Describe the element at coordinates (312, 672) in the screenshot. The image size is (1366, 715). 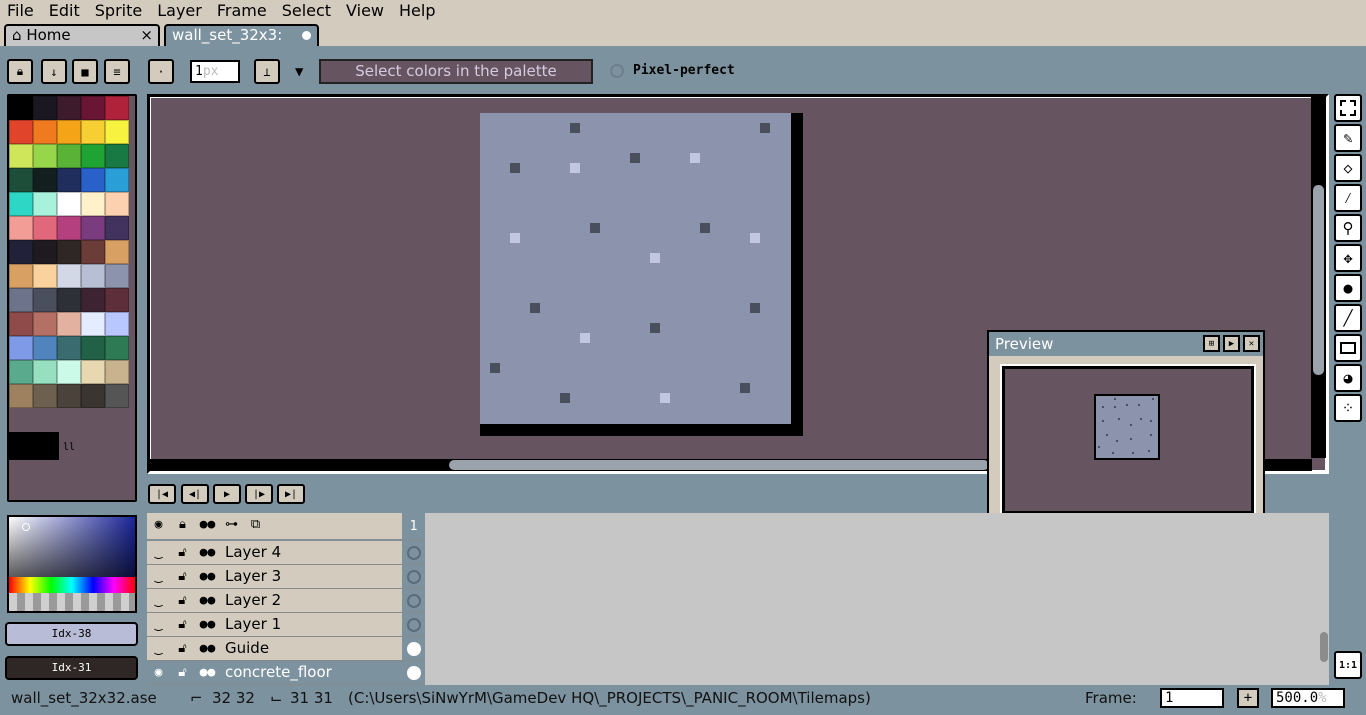
I see `layer-name: concrete_floor` at that location.